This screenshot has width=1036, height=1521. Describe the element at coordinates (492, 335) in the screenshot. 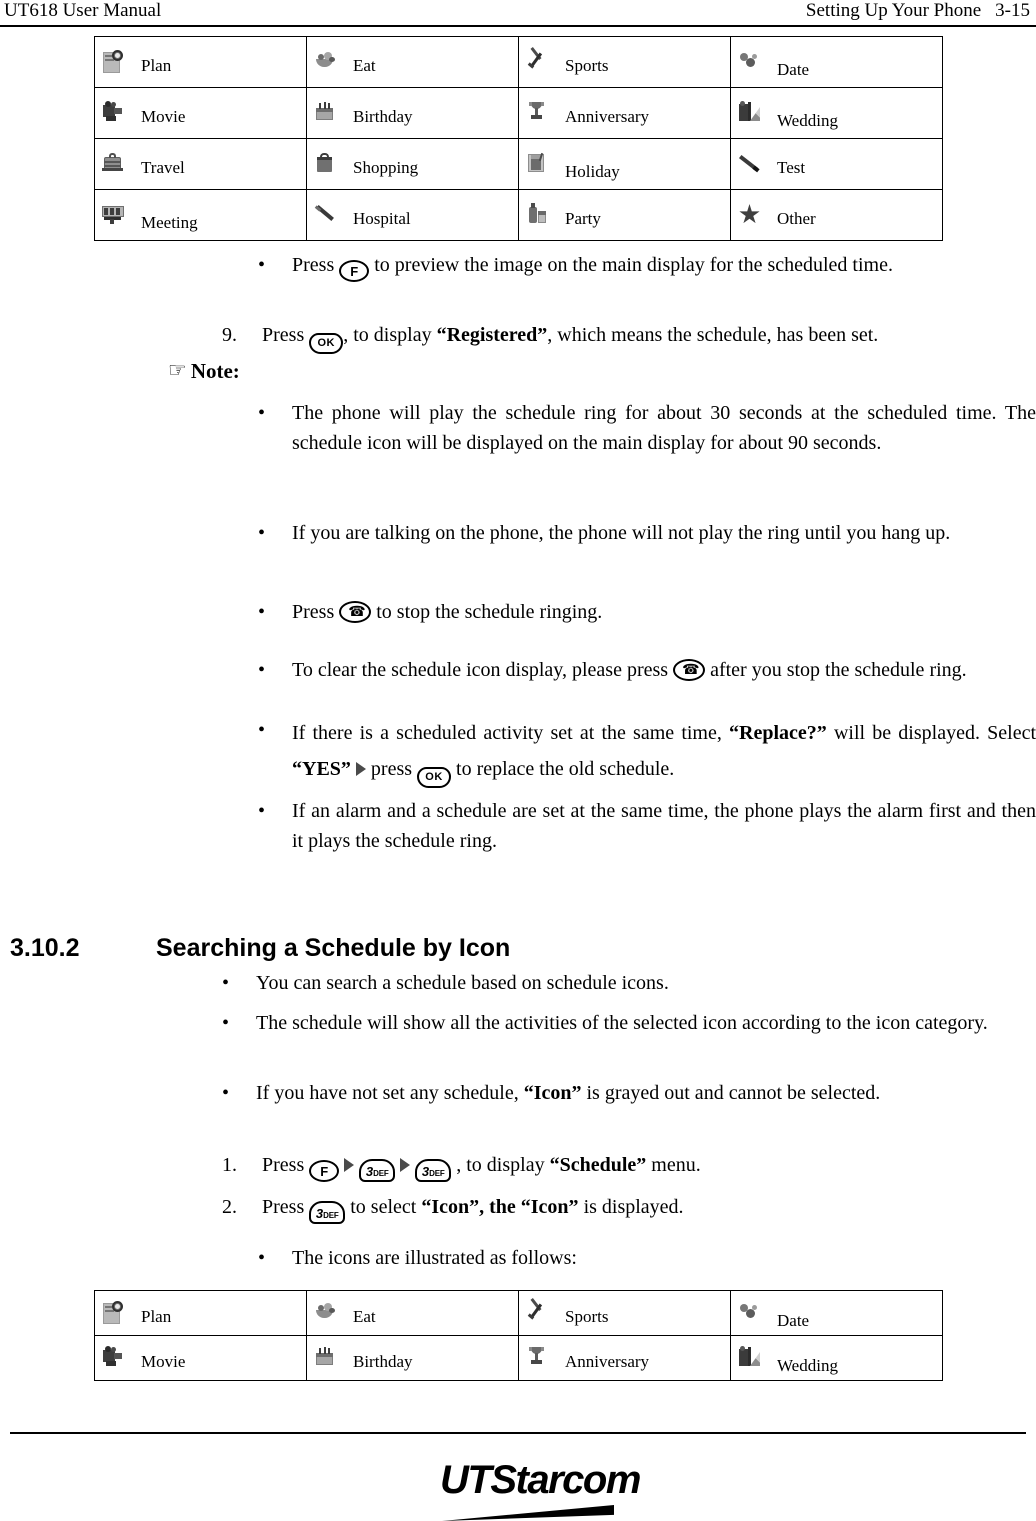

I see `step-9-bold-registered: “Registered”` at that location.